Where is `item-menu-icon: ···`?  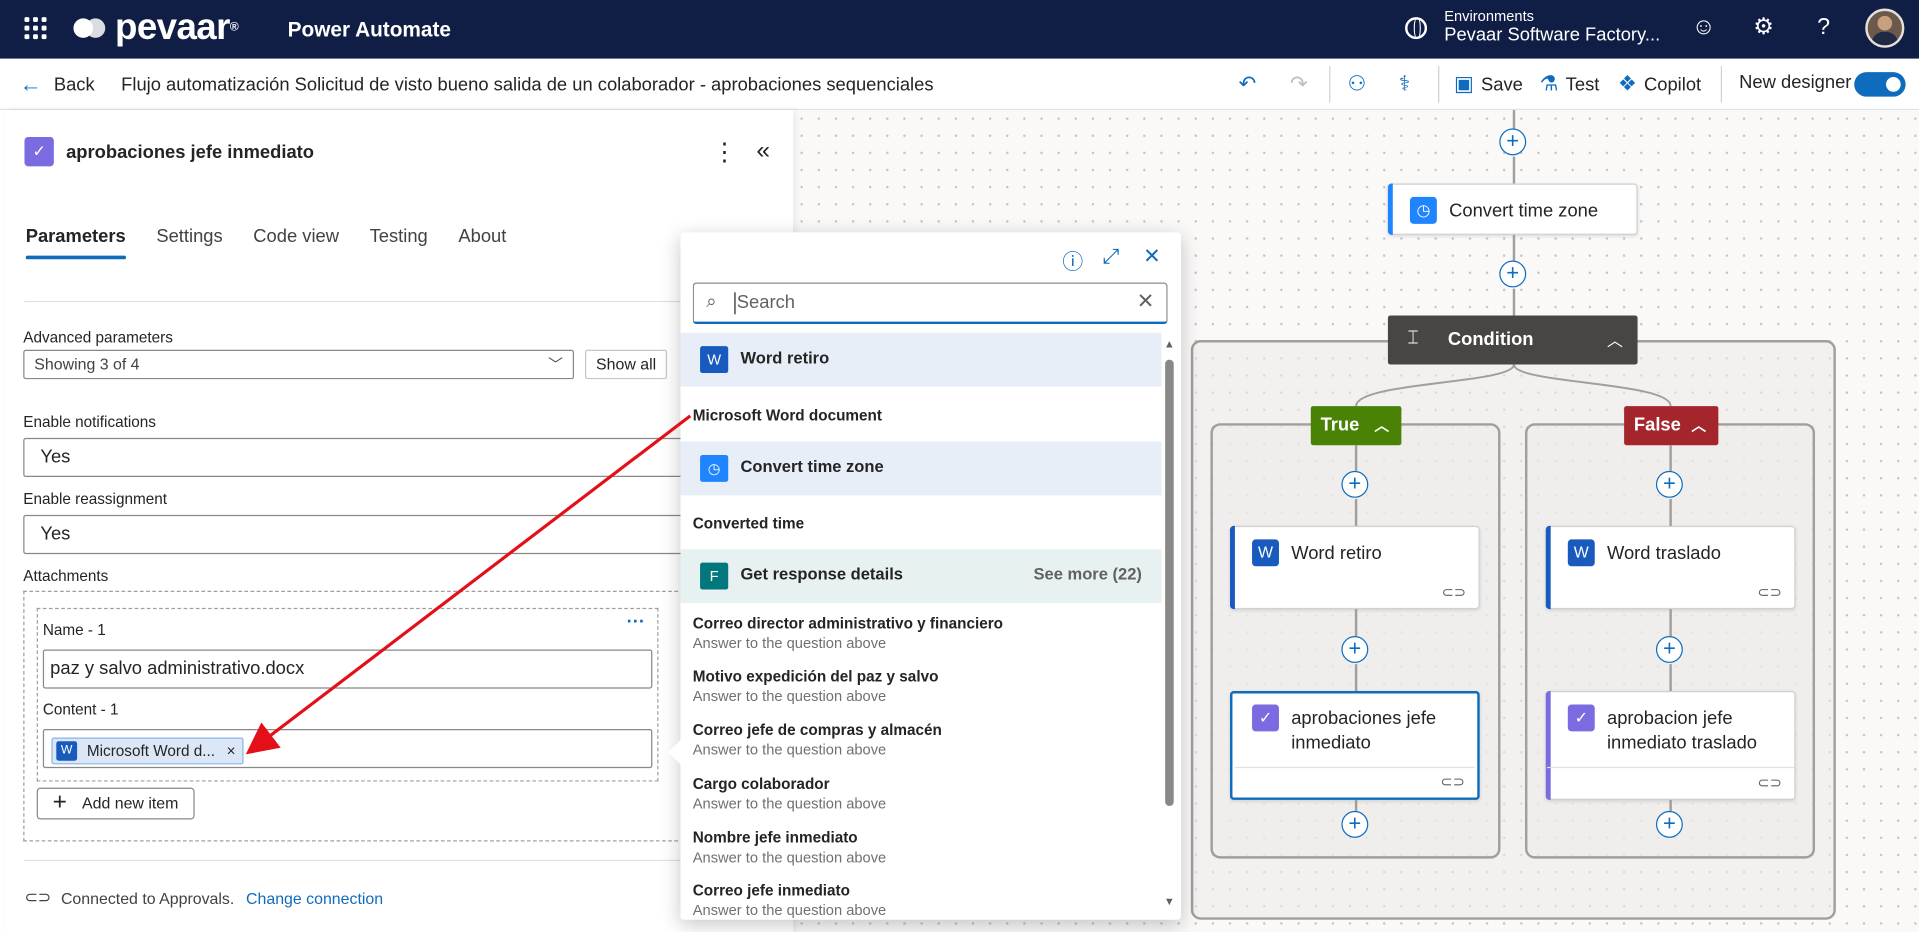
item-menu-icon: ··· is located at coordinates (636, 622).